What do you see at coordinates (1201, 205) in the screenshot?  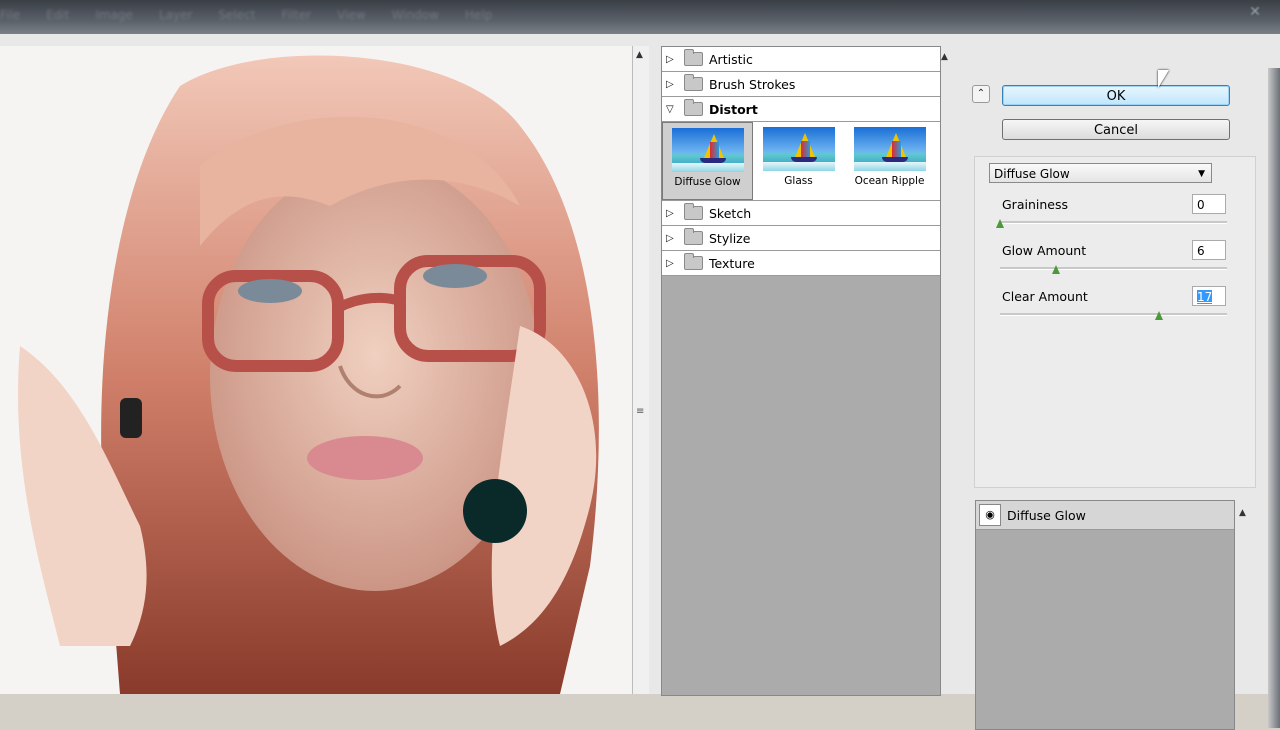 I see `graininess-value: 0` at bounding box center [1201, 205].